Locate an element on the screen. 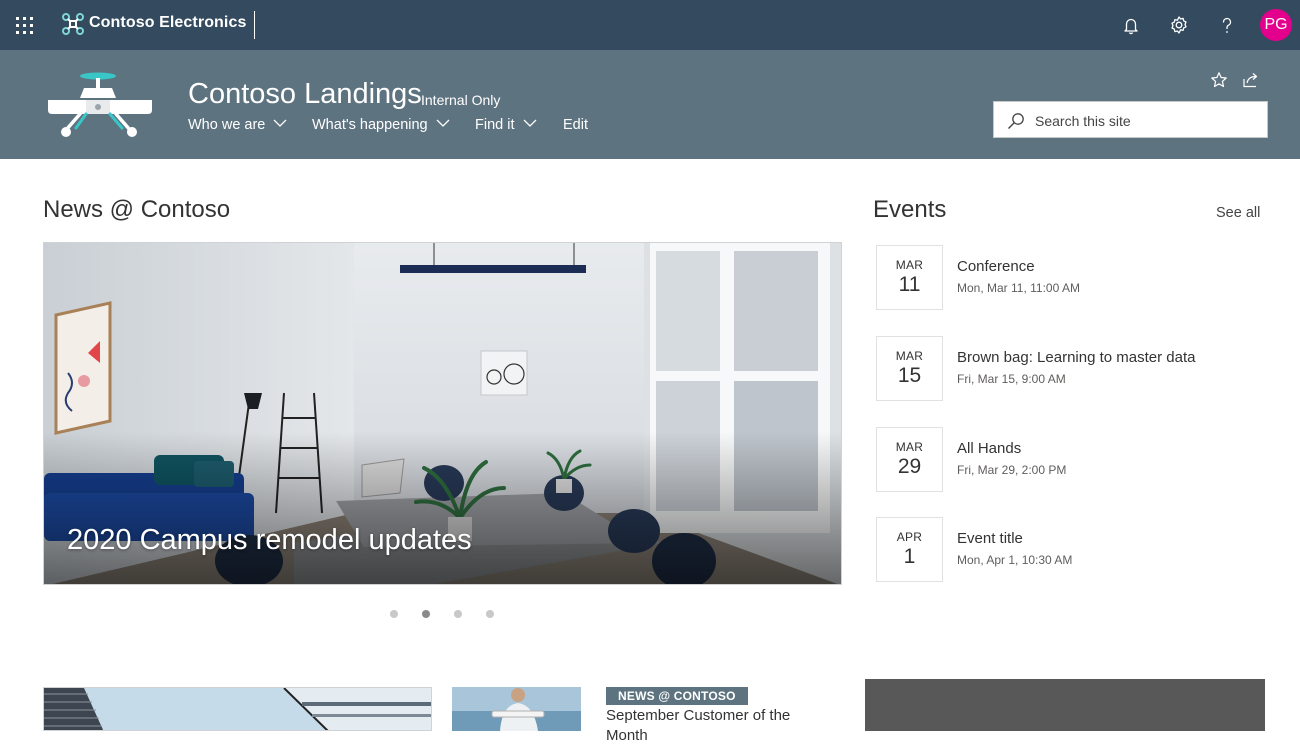 Image resolution: width=1300 pixels, height=746 pixels. nav-item-whats-happening: What's happening is located at coordinates (381, 125).